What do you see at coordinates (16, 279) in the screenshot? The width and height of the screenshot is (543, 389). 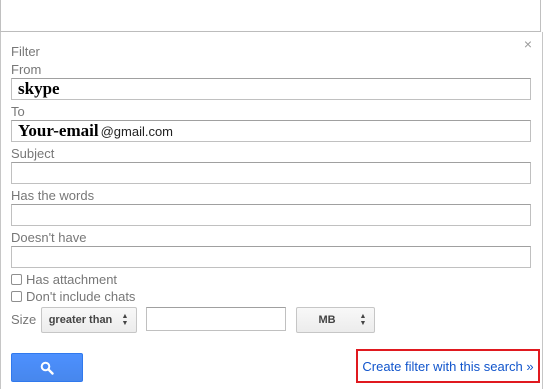 I see `has-attachment-checkbox` at bounding box center [16, 279].